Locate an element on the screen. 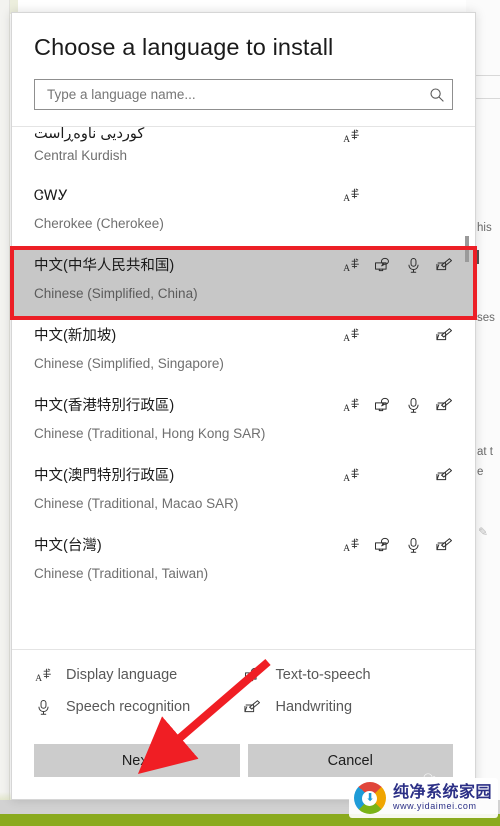  language-english-name: Chinese (Simplified, China) is located at coordinates (116, 293).